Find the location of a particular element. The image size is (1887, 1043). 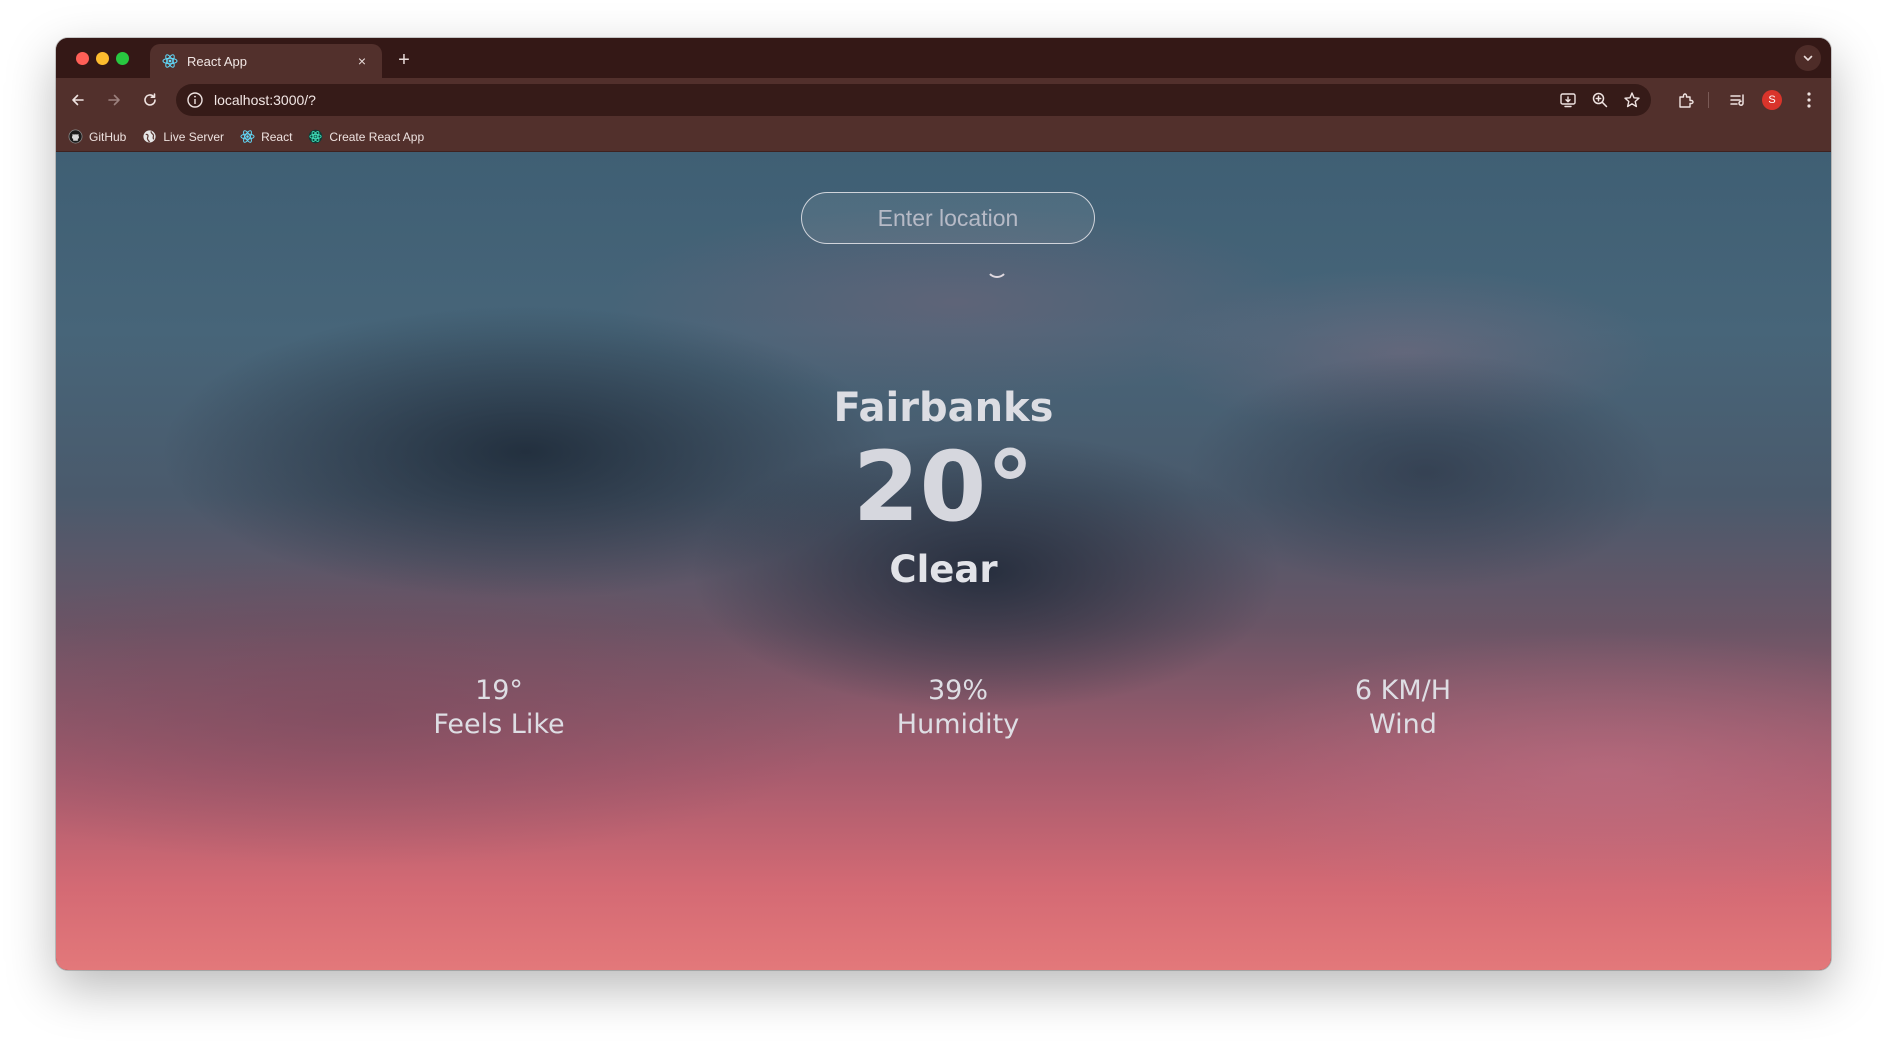

chevron-down-icon is located at coordinates (1808, 58).